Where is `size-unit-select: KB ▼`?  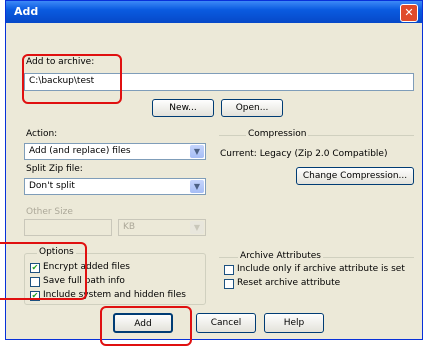
size-unit-select: KB ▼ is located at coordinates (162, 227).